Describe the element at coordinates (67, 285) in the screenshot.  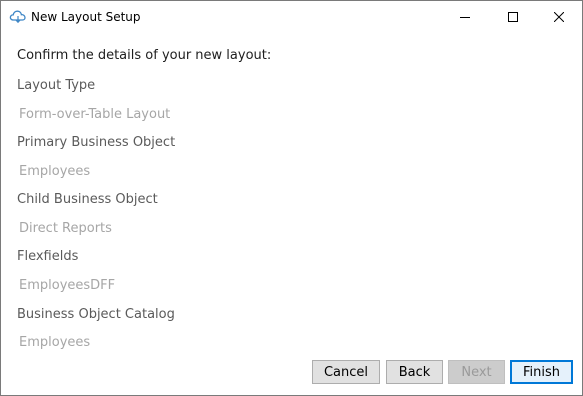
I see `flexfields-value: EmployeesDFF` at that location.